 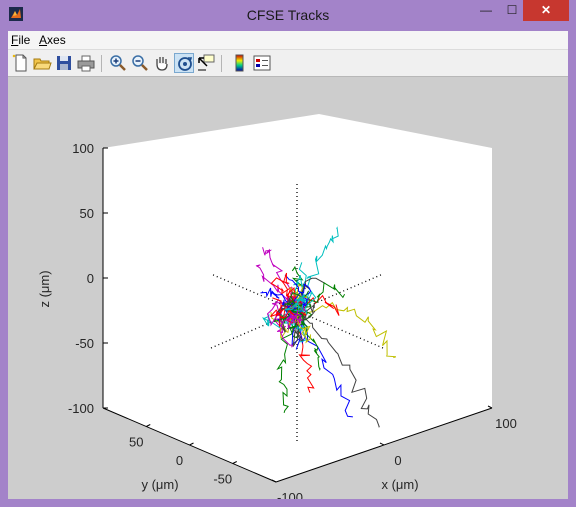 What do you see at coordinates (86, 63) in the screenshot?
I see `print-icon` at bounding box center [86, 63].